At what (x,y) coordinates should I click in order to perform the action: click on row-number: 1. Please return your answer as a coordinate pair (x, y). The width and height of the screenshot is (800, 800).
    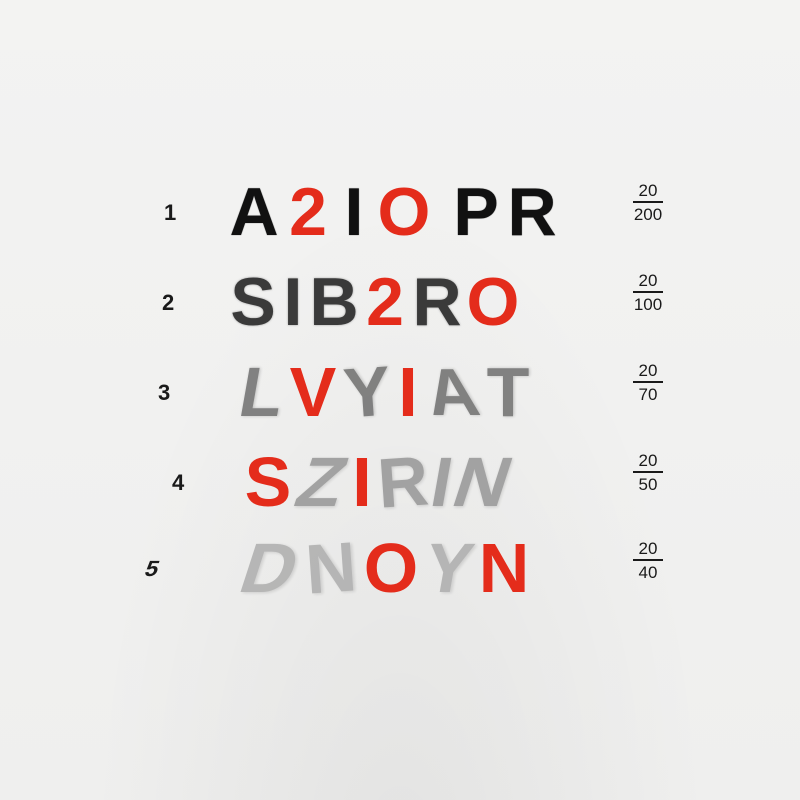
    Looking at the image, I should click on (170, 212).